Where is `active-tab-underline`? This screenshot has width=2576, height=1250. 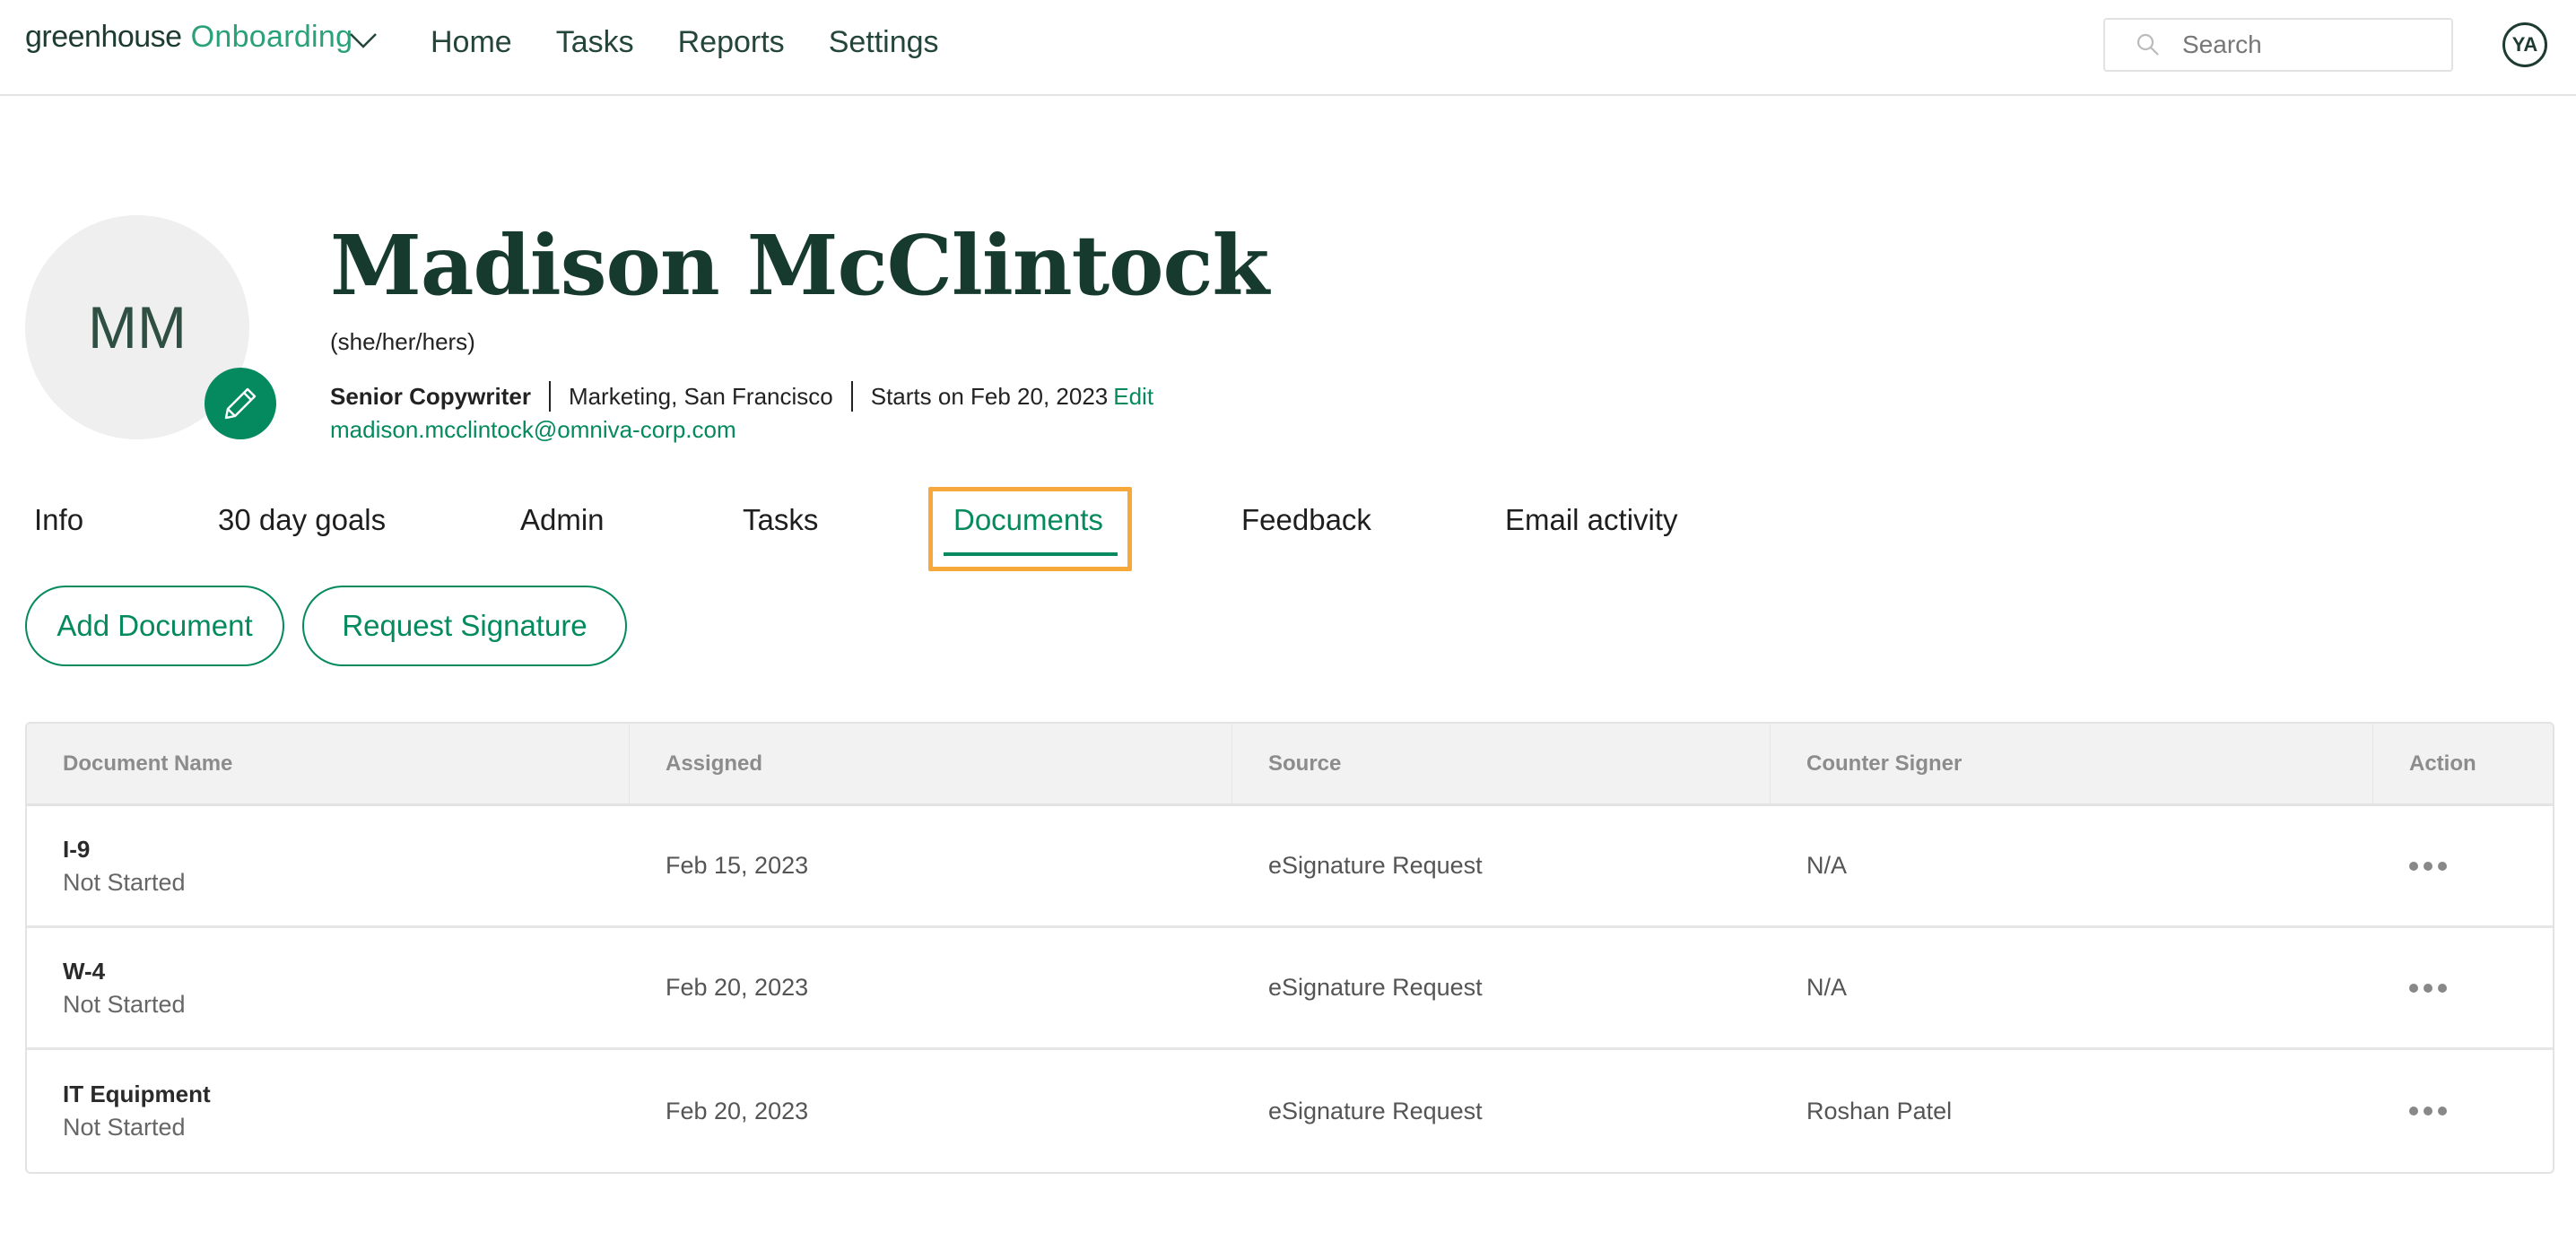
active-tab-underline is located at coordinates (1031, 554).